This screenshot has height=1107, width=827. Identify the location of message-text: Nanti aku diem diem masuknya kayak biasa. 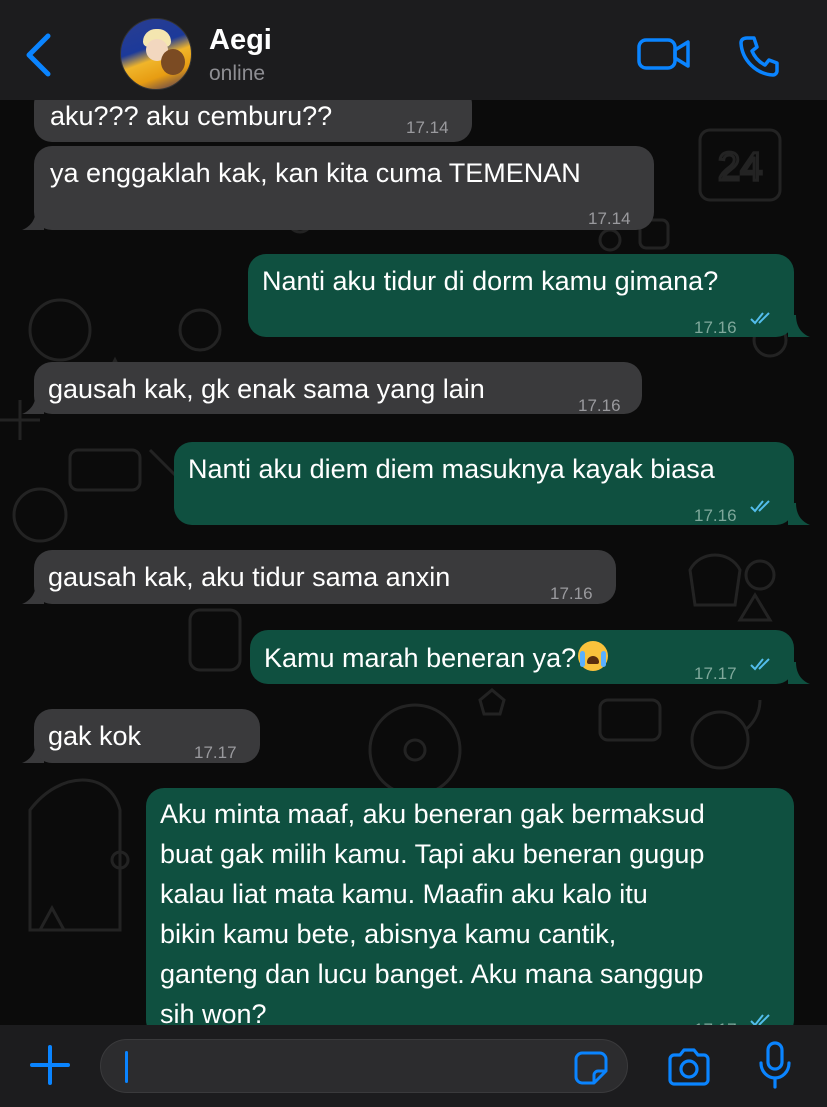
(451, 469).